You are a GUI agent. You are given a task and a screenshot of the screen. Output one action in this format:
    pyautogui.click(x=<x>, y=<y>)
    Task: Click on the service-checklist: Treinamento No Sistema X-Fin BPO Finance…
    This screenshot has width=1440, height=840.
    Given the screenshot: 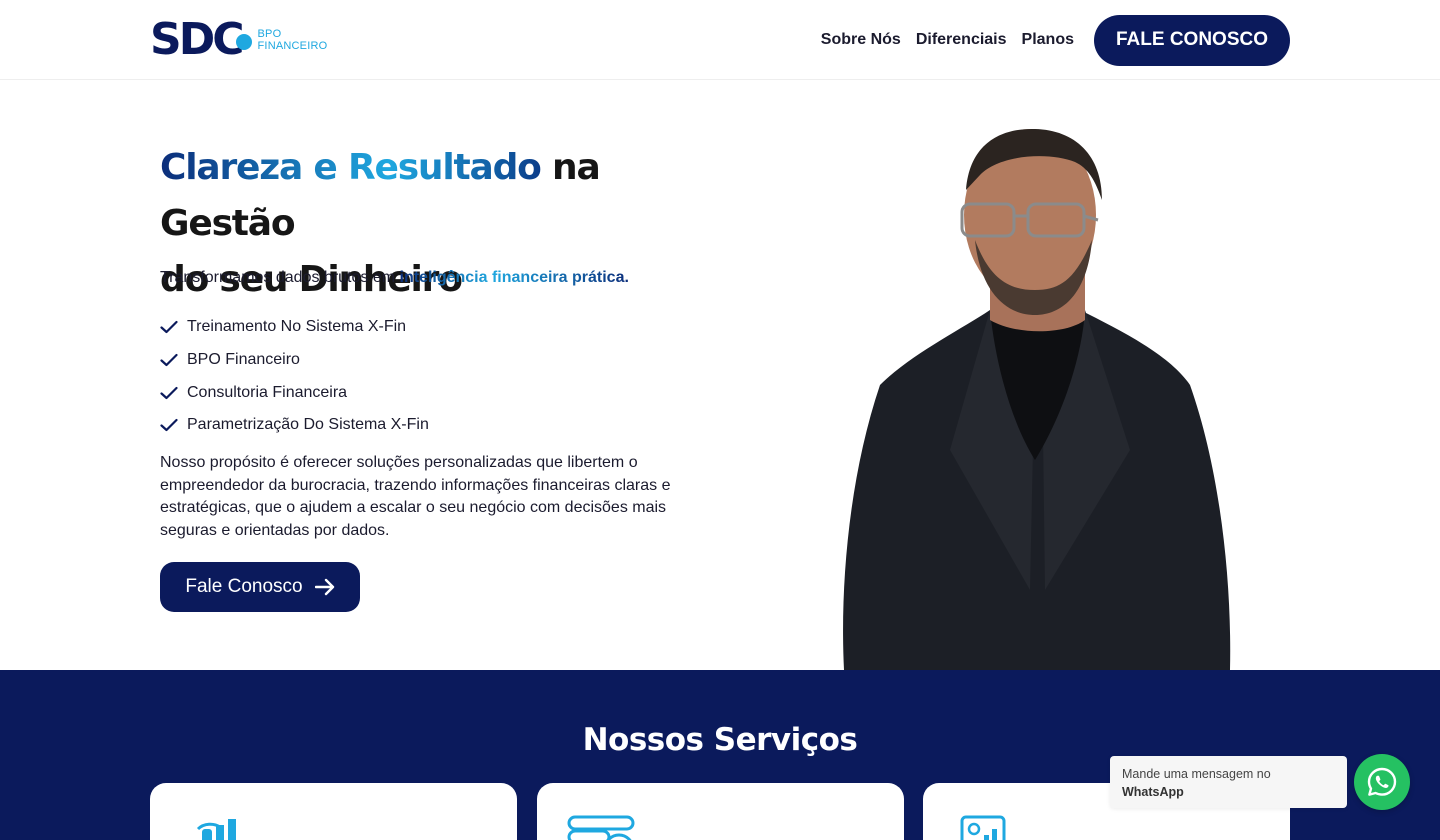 What is the action you would take?
    pyautogui.click(x=294, y=376)
    